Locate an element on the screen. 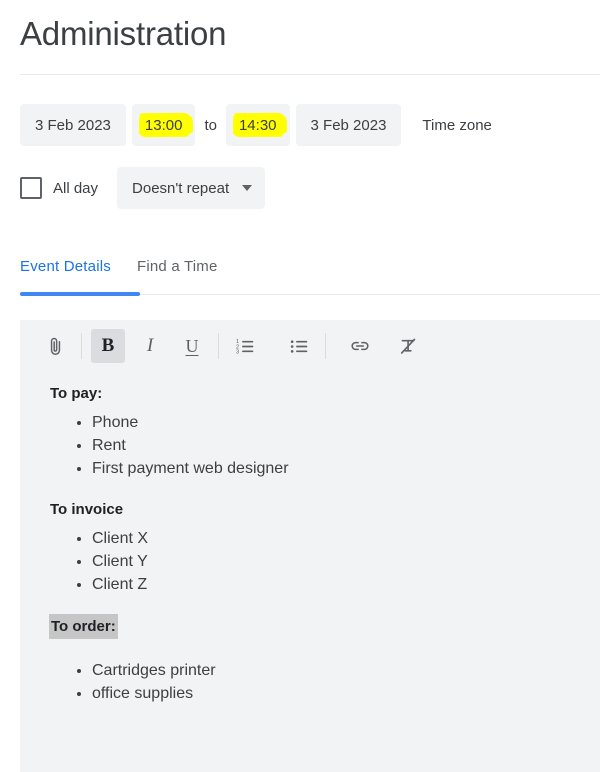 The height and width of the screenshot is (772, 600). note-heading-to-pay: To pay: is located at coordinates (76, 393).